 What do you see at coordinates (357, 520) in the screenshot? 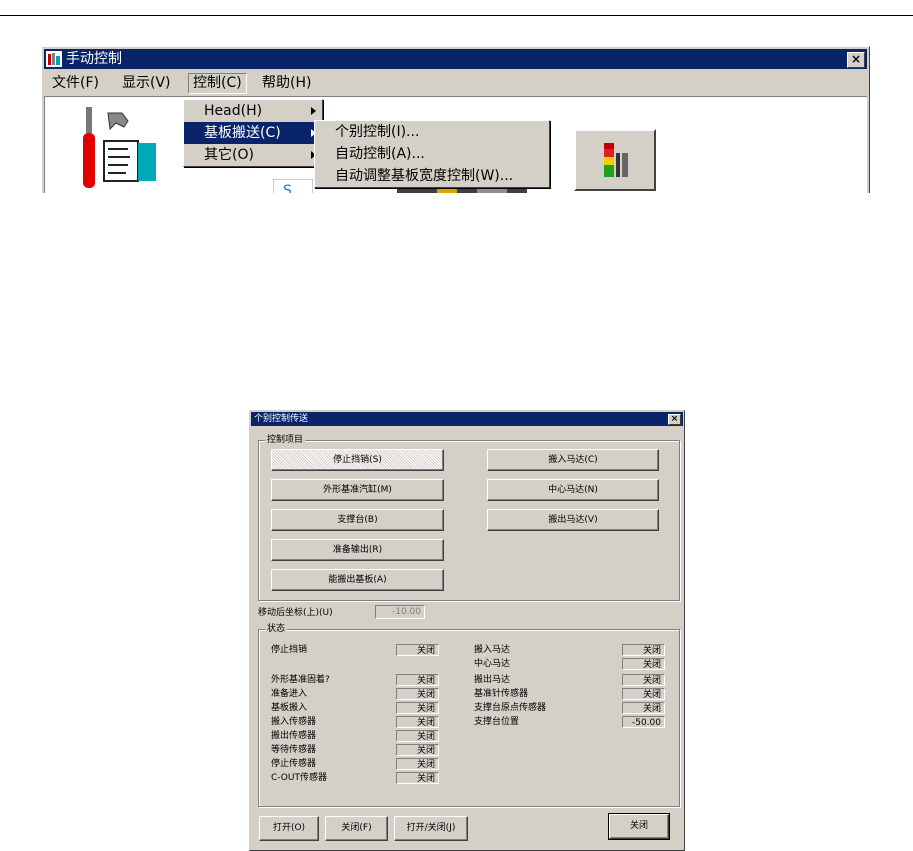
I see `support-table-button: 支撑台(B)` at bounding box center [357, 520].